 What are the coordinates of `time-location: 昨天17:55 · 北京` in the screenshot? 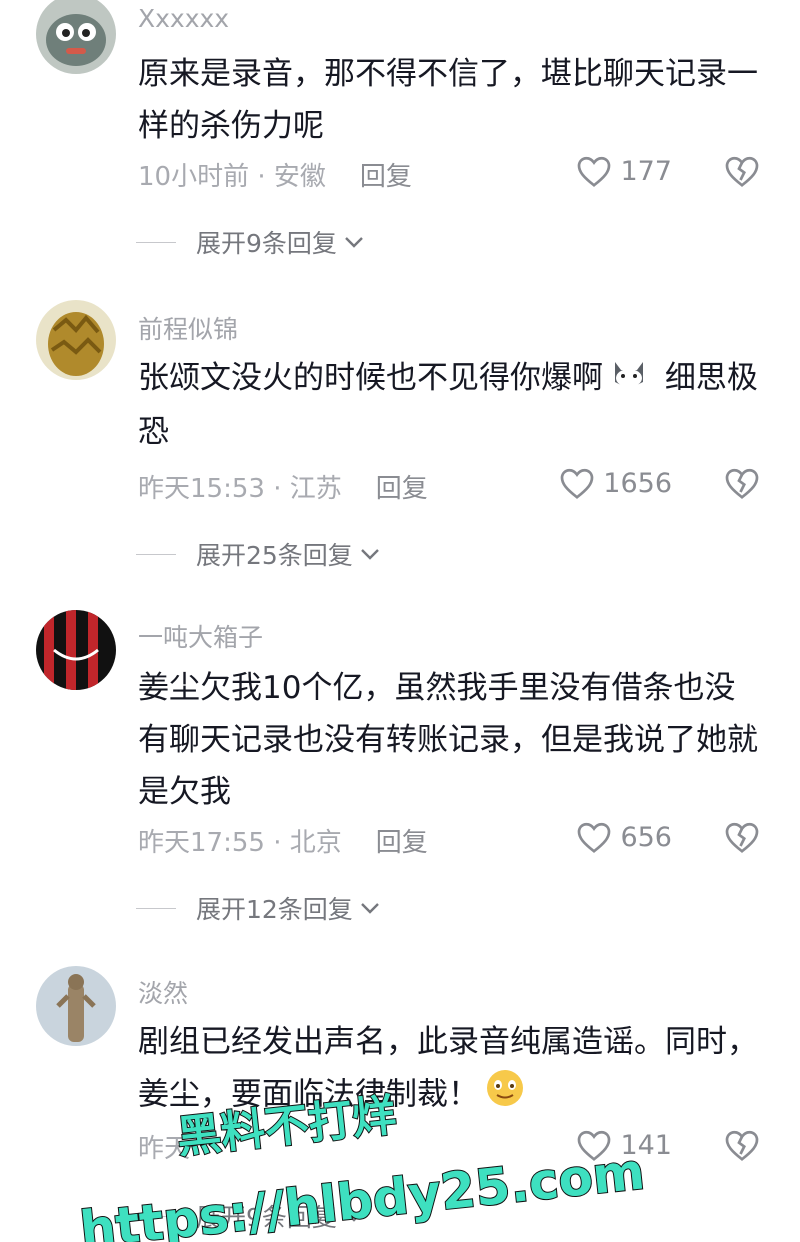 It's located at (240, 843).